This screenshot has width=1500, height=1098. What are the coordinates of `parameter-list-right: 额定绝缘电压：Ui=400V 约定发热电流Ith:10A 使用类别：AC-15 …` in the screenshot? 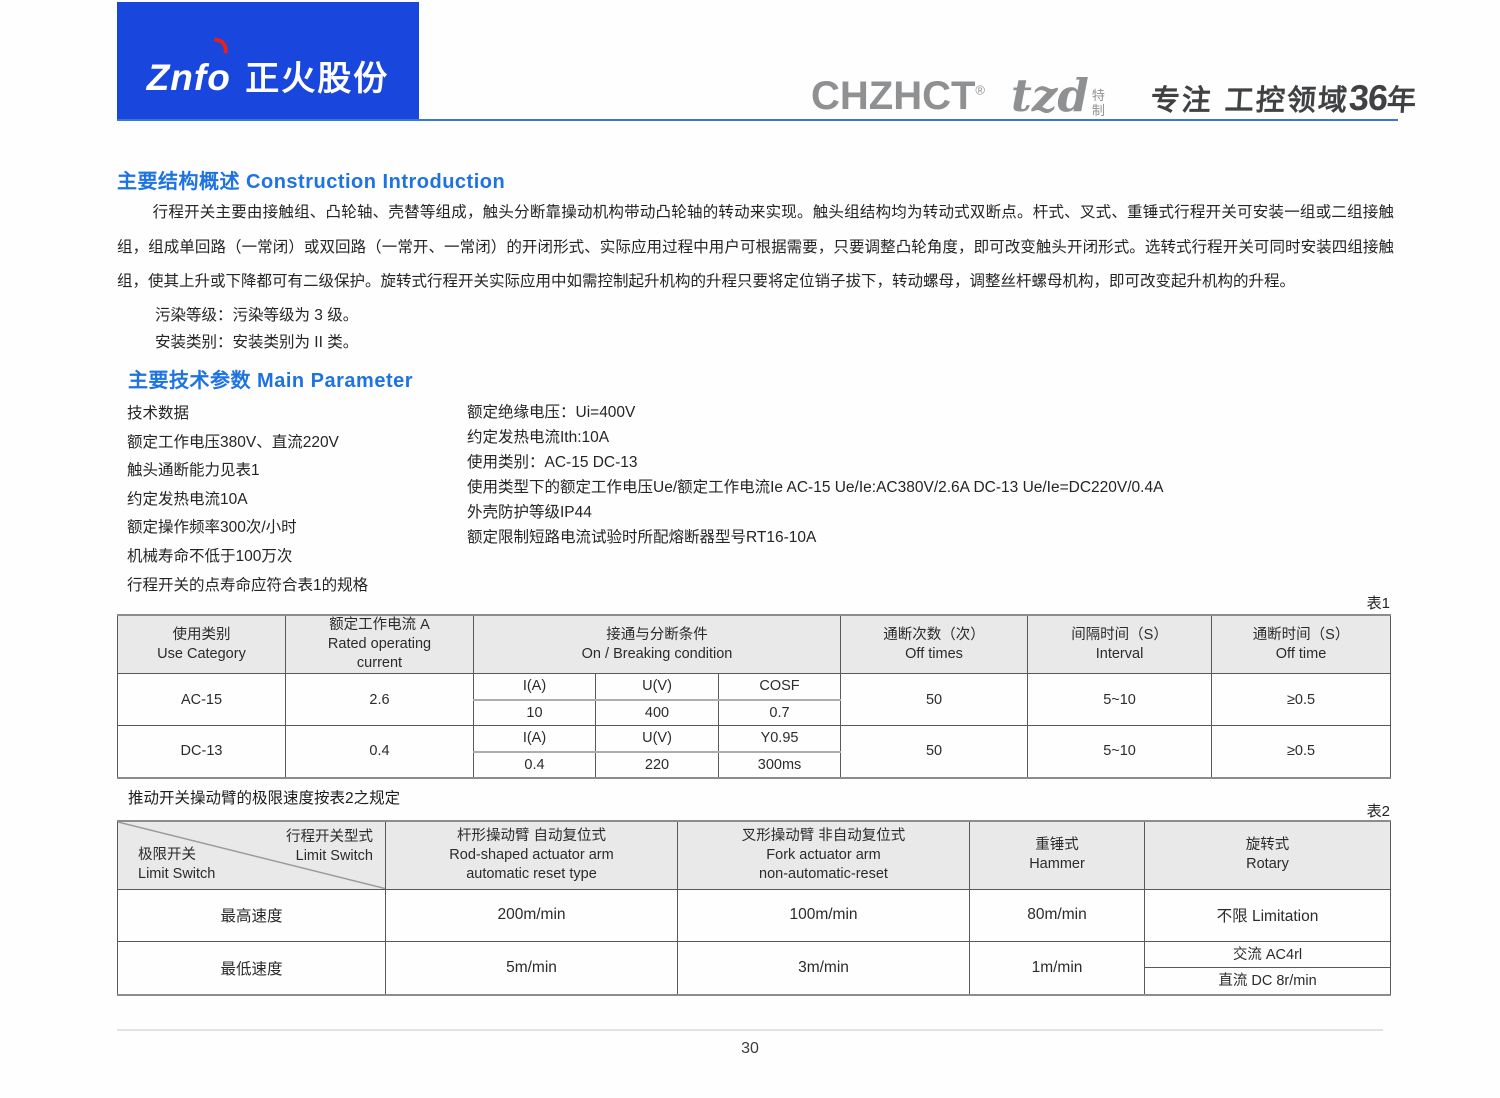 It's located at (815, 475).